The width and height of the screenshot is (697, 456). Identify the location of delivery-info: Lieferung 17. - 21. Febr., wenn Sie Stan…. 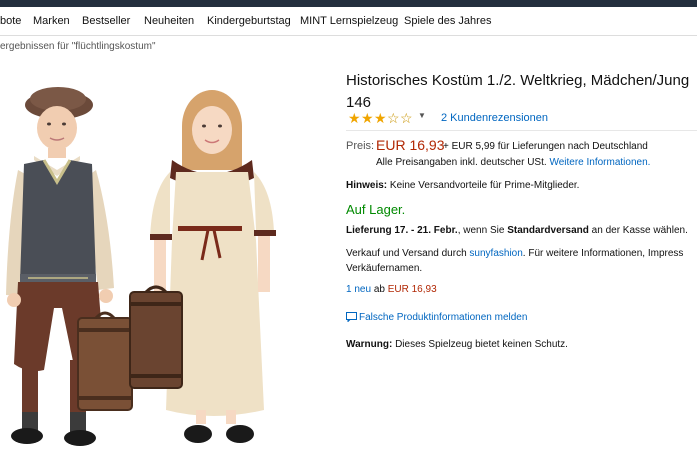
(517, 230).